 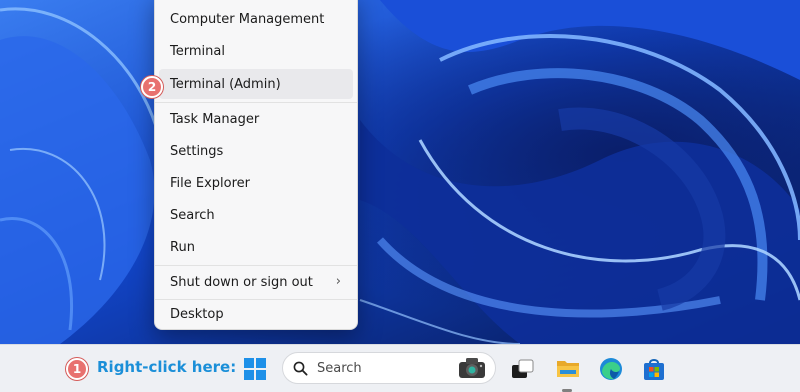 I want to click on chevron-right-icon: ›, so click(x=338, y=281).